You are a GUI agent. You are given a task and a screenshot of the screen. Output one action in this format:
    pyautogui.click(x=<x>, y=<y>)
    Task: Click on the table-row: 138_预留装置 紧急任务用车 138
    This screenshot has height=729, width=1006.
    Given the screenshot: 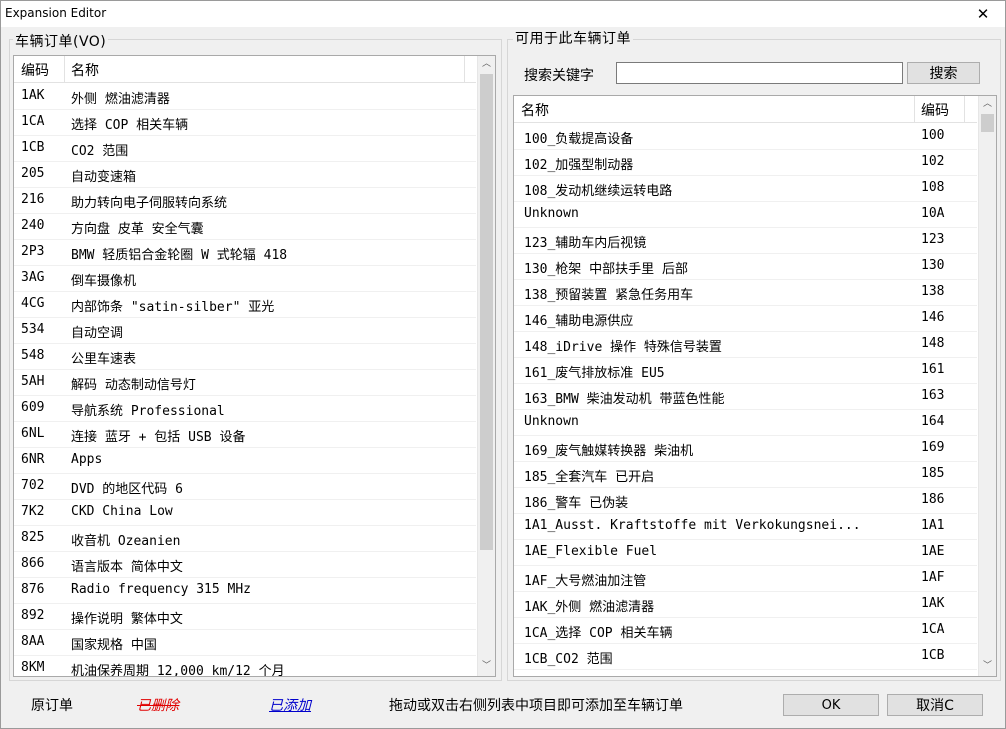 What is the action you would take?
    pyautogui.click(x=745, y=292)
    